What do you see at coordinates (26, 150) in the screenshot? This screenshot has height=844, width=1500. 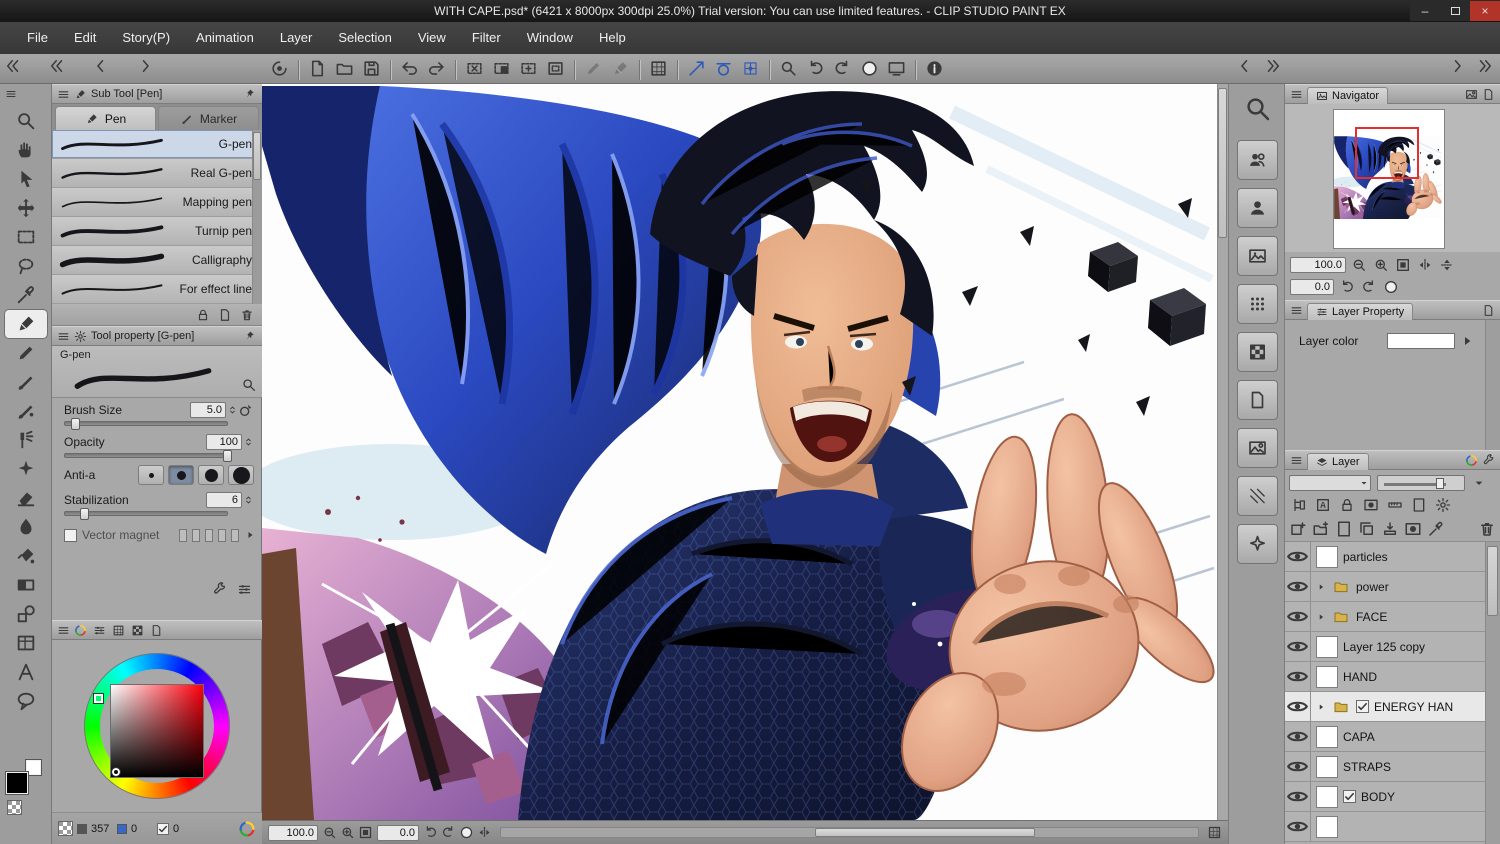 I see `hand-tool` at bounding box center [26, 150].